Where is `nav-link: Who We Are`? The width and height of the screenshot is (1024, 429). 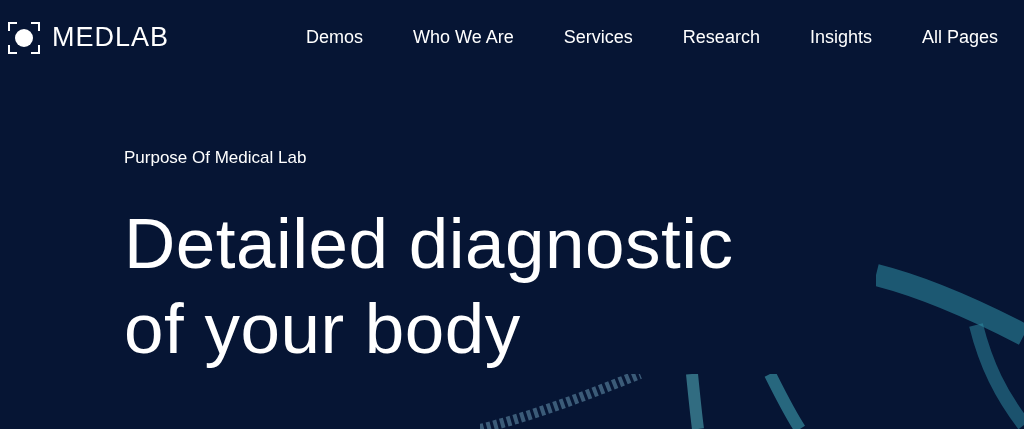 nav-link: Who We Are is located at coordinates (463, 37).